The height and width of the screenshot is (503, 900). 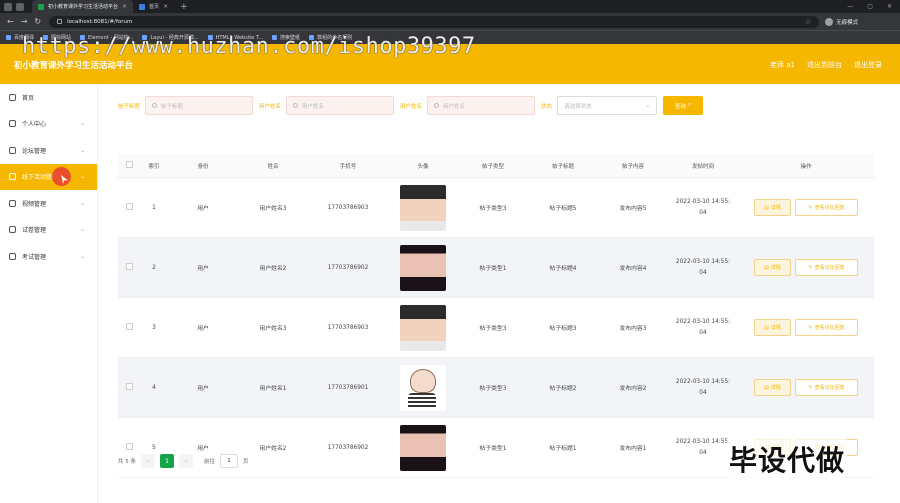 I want to click on search-label: 用户姓名, so click(x=411, y=106).